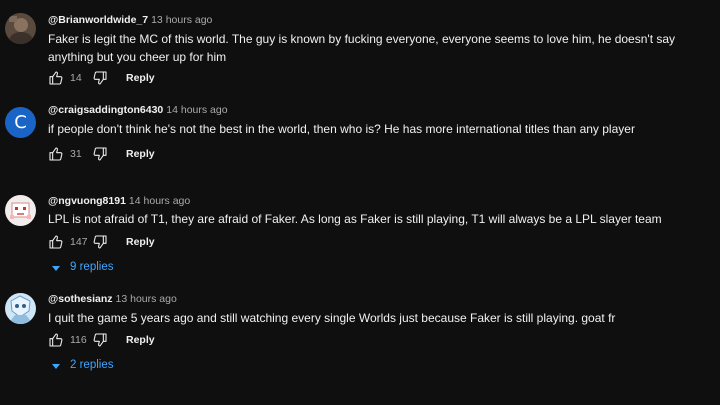 The width and height of the screenshot is (720, 405). I want to click on replies-label: 9 replies, so click(92, 267).